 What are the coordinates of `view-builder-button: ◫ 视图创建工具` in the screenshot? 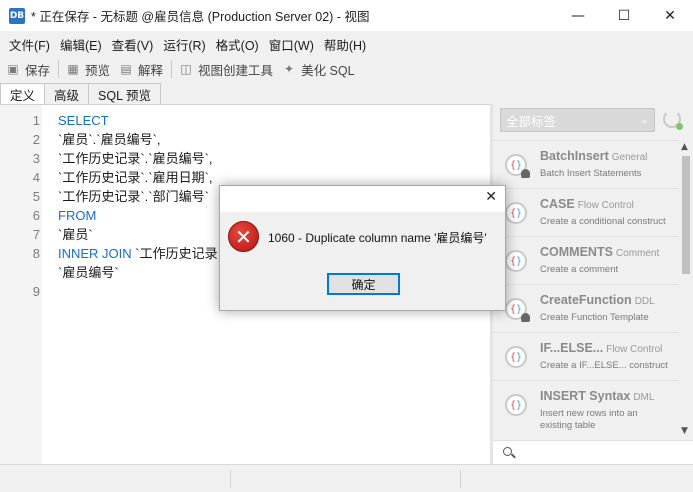 It's located at (225, 69).